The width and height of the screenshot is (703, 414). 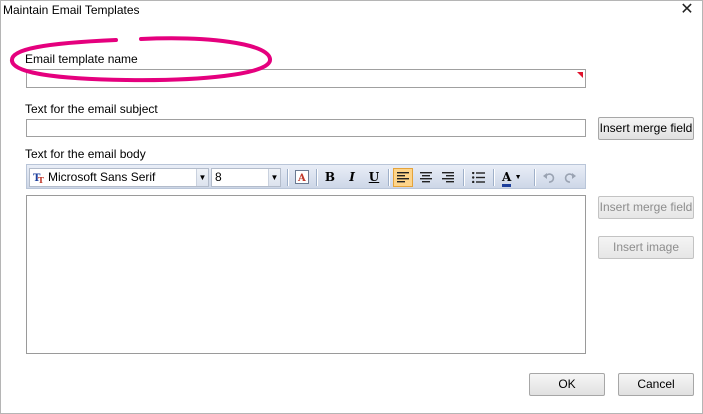 I want to click on svg-text: A, so click(x=301, y=178).